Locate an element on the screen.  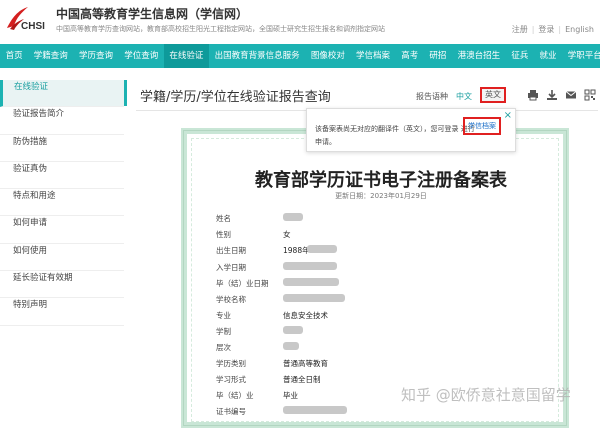
top-links: 注册 | 登录 | English is located at coordinates (552, 29).